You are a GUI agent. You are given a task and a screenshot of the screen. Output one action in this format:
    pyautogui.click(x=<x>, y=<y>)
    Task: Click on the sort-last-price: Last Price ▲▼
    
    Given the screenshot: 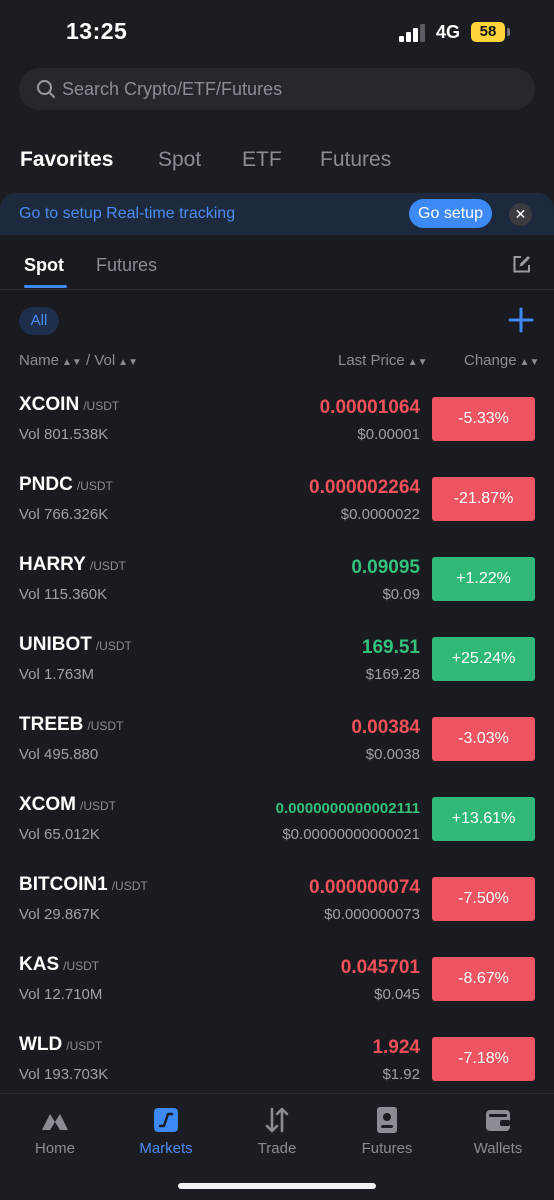 What is the action you would take?
    pyautogui.click(x=383, y=360)
    